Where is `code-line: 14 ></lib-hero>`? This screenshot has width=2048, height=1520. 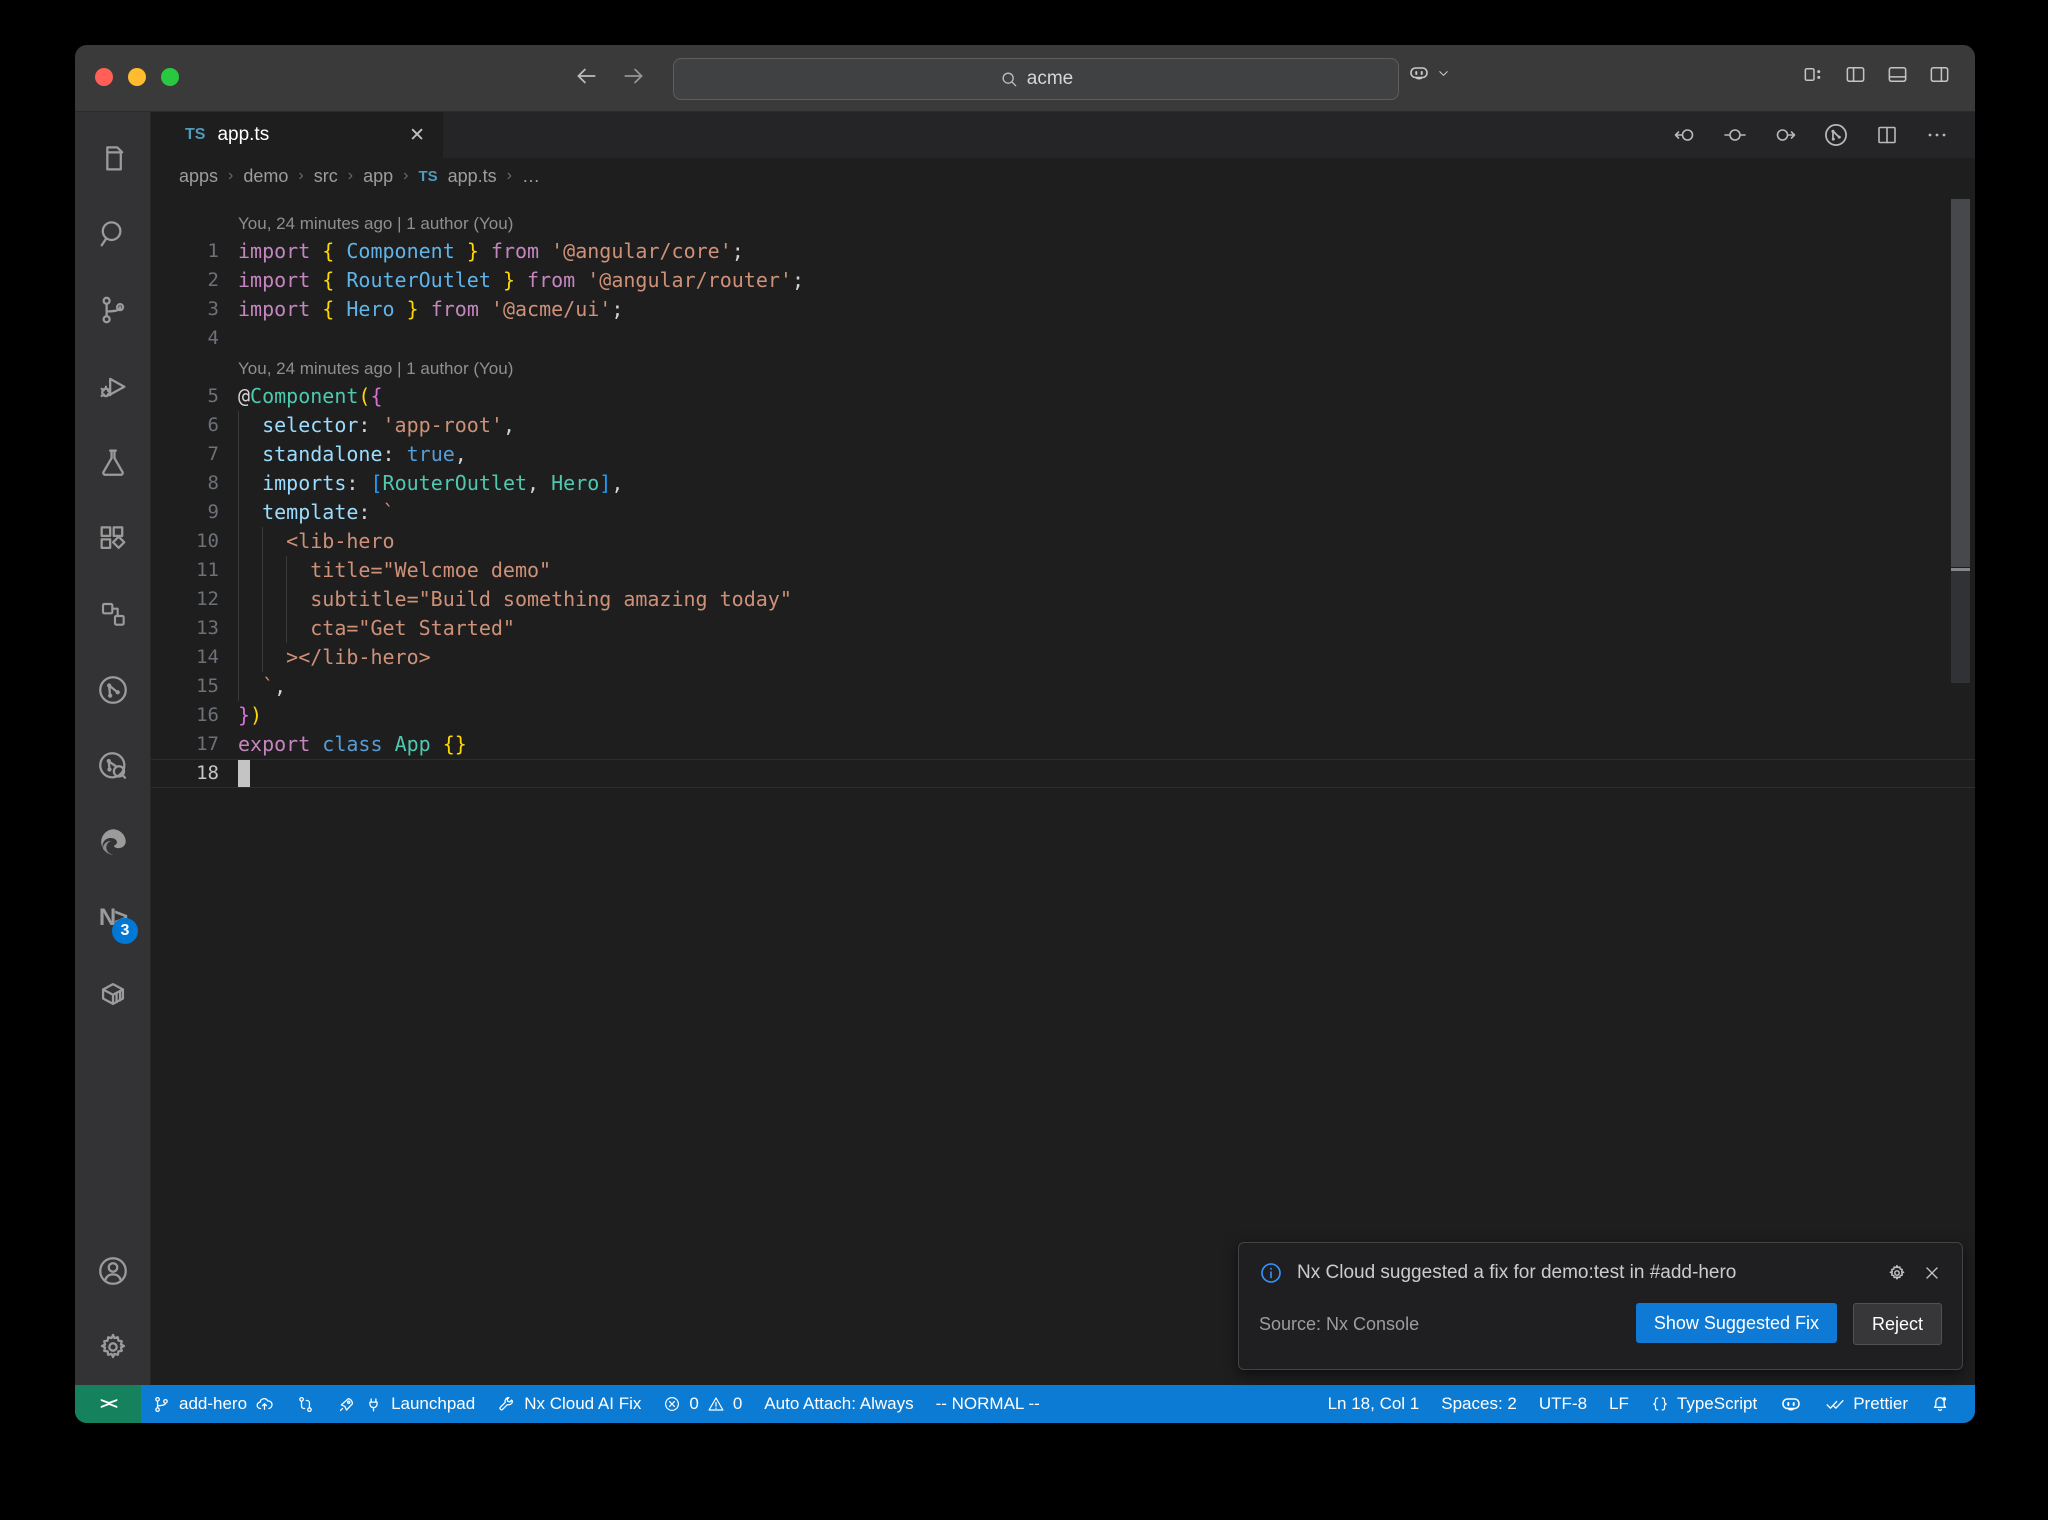 code-line: 14 ></lib-hero> is located at coordinates (1063, 657).